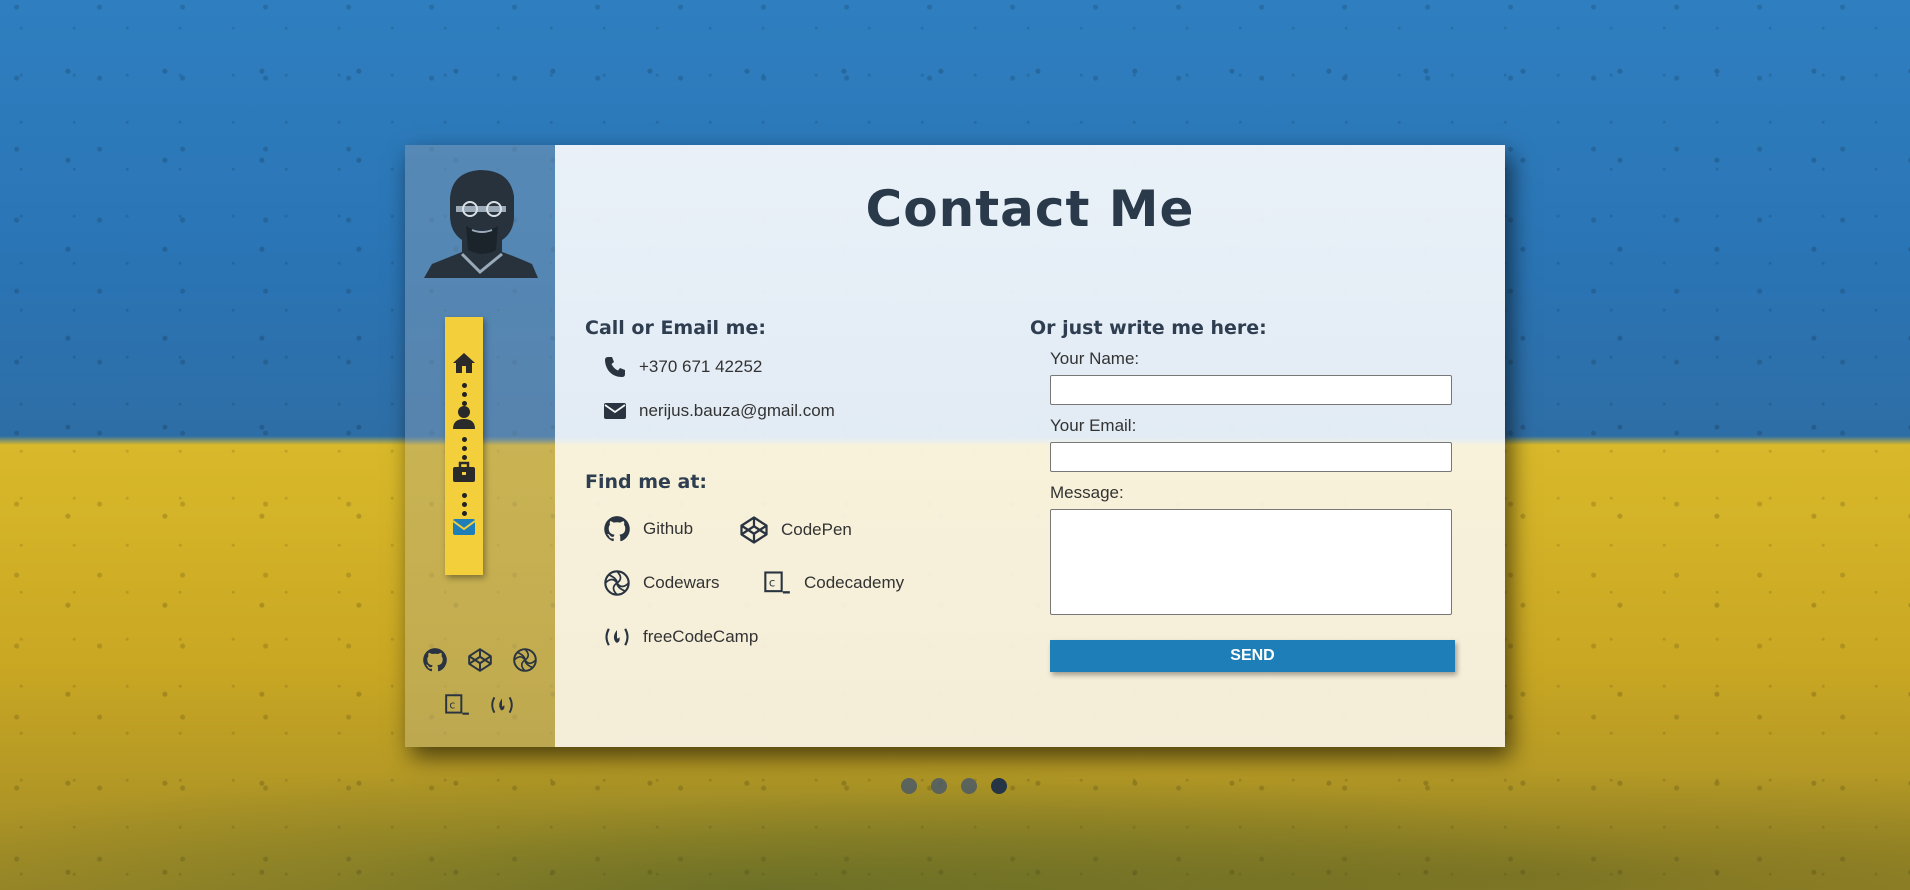  What do you see at coordinates (1251, 562) in the screenshot?
I see `message-field` at bounding box center [1251, 562].